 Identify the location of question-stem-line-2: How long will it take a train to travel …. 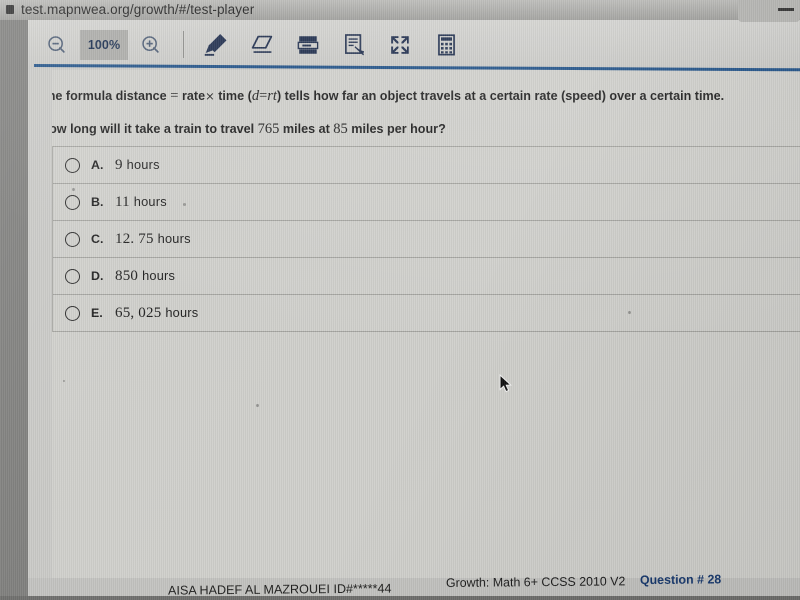
(416, 129).